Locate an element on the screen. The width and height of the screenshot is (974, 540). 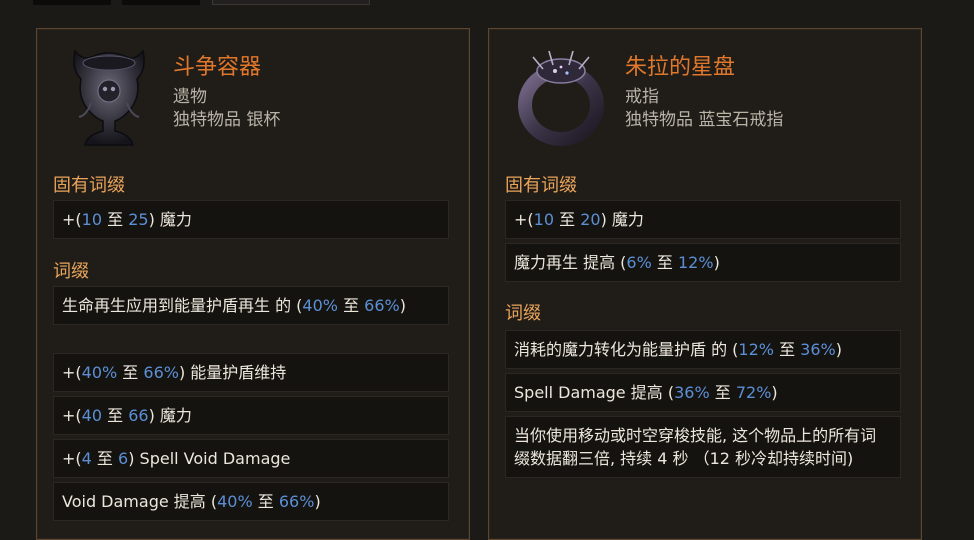
explicit-row: 消耗的魔力转化为能量护盾 的 (12% 至 36%) is located at coordinates (703, 349).